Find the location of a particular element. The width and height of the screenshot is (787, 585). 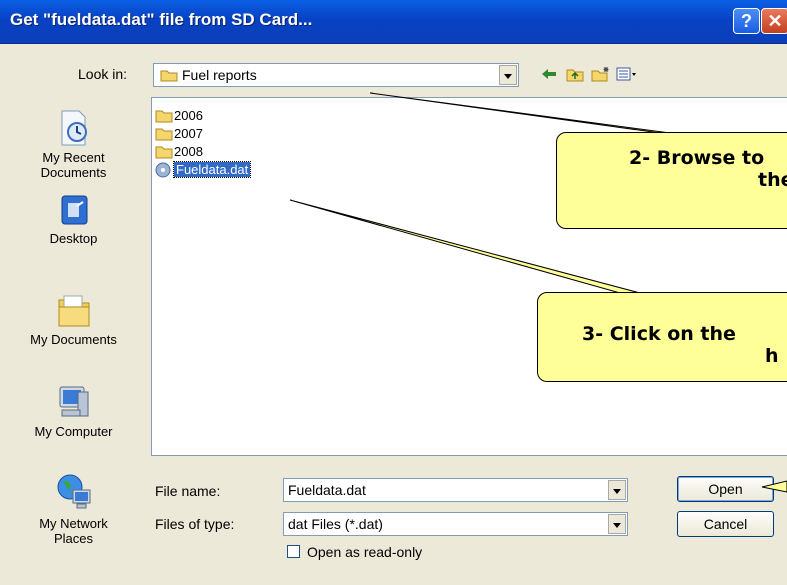

click-callout-line2: h is located at coordinates (772, 356).